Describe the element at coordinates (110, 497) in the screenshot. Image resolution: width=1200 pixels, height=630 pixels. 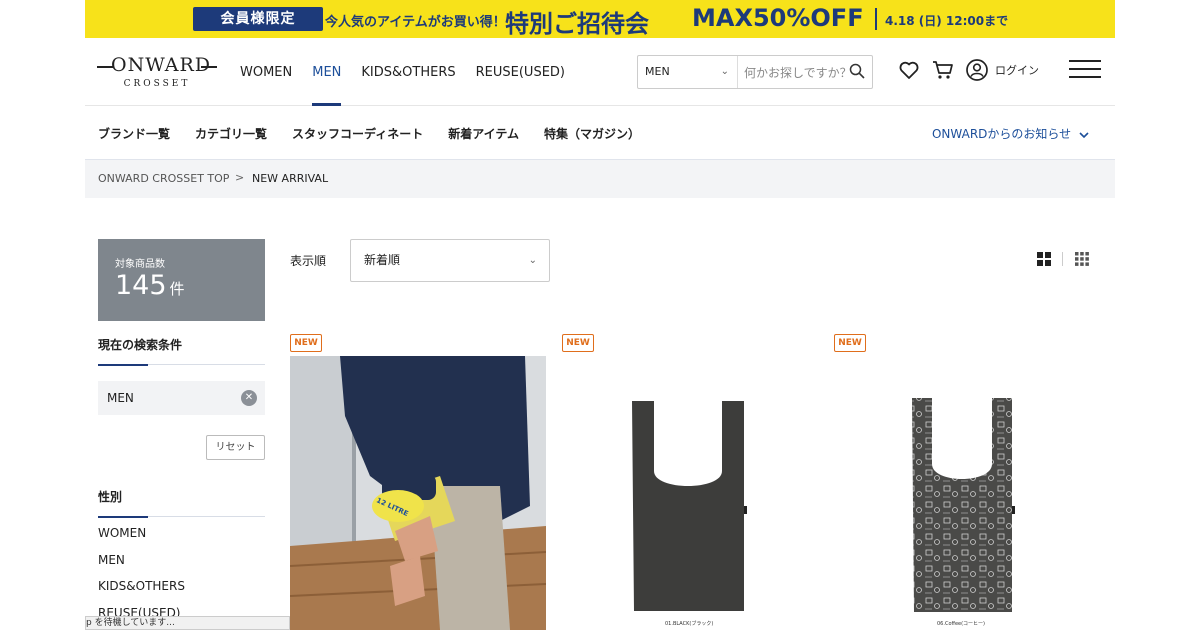
I see `gender-heading: 性別` at that location.